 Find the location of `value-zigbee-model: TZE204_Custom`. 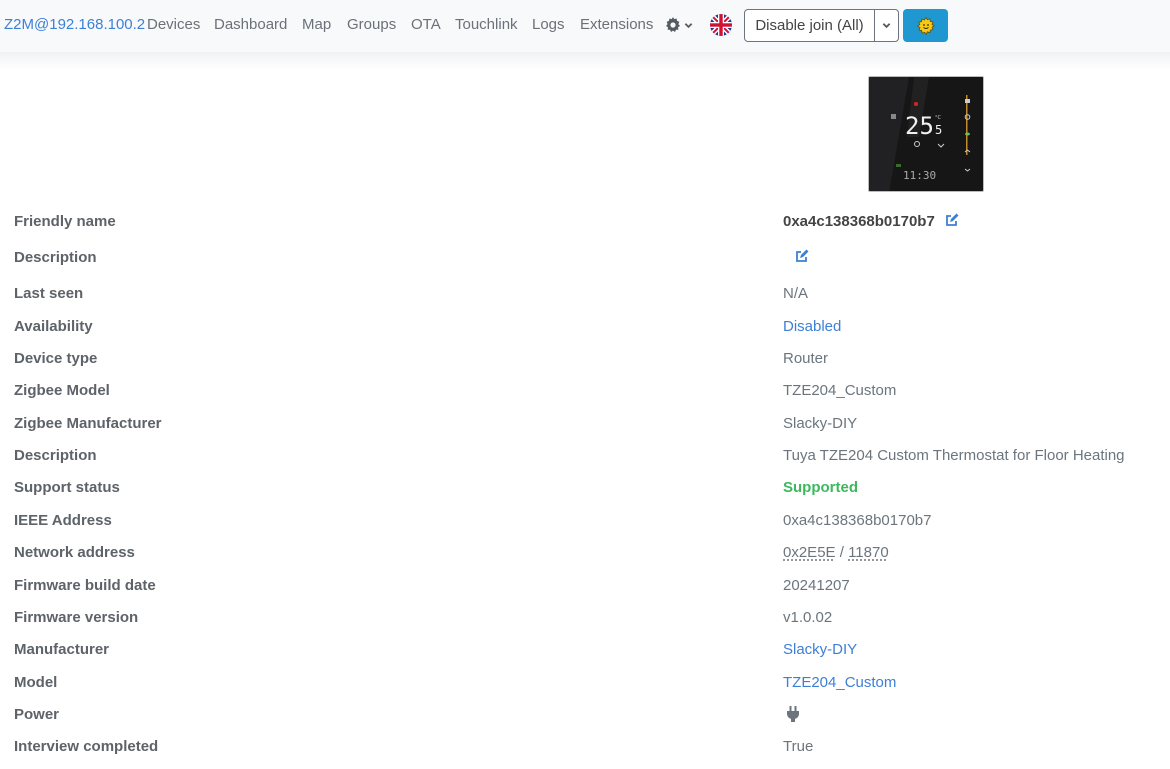

value-zigbee-model: TZE204_Custom is located at coordinates (840, 390).